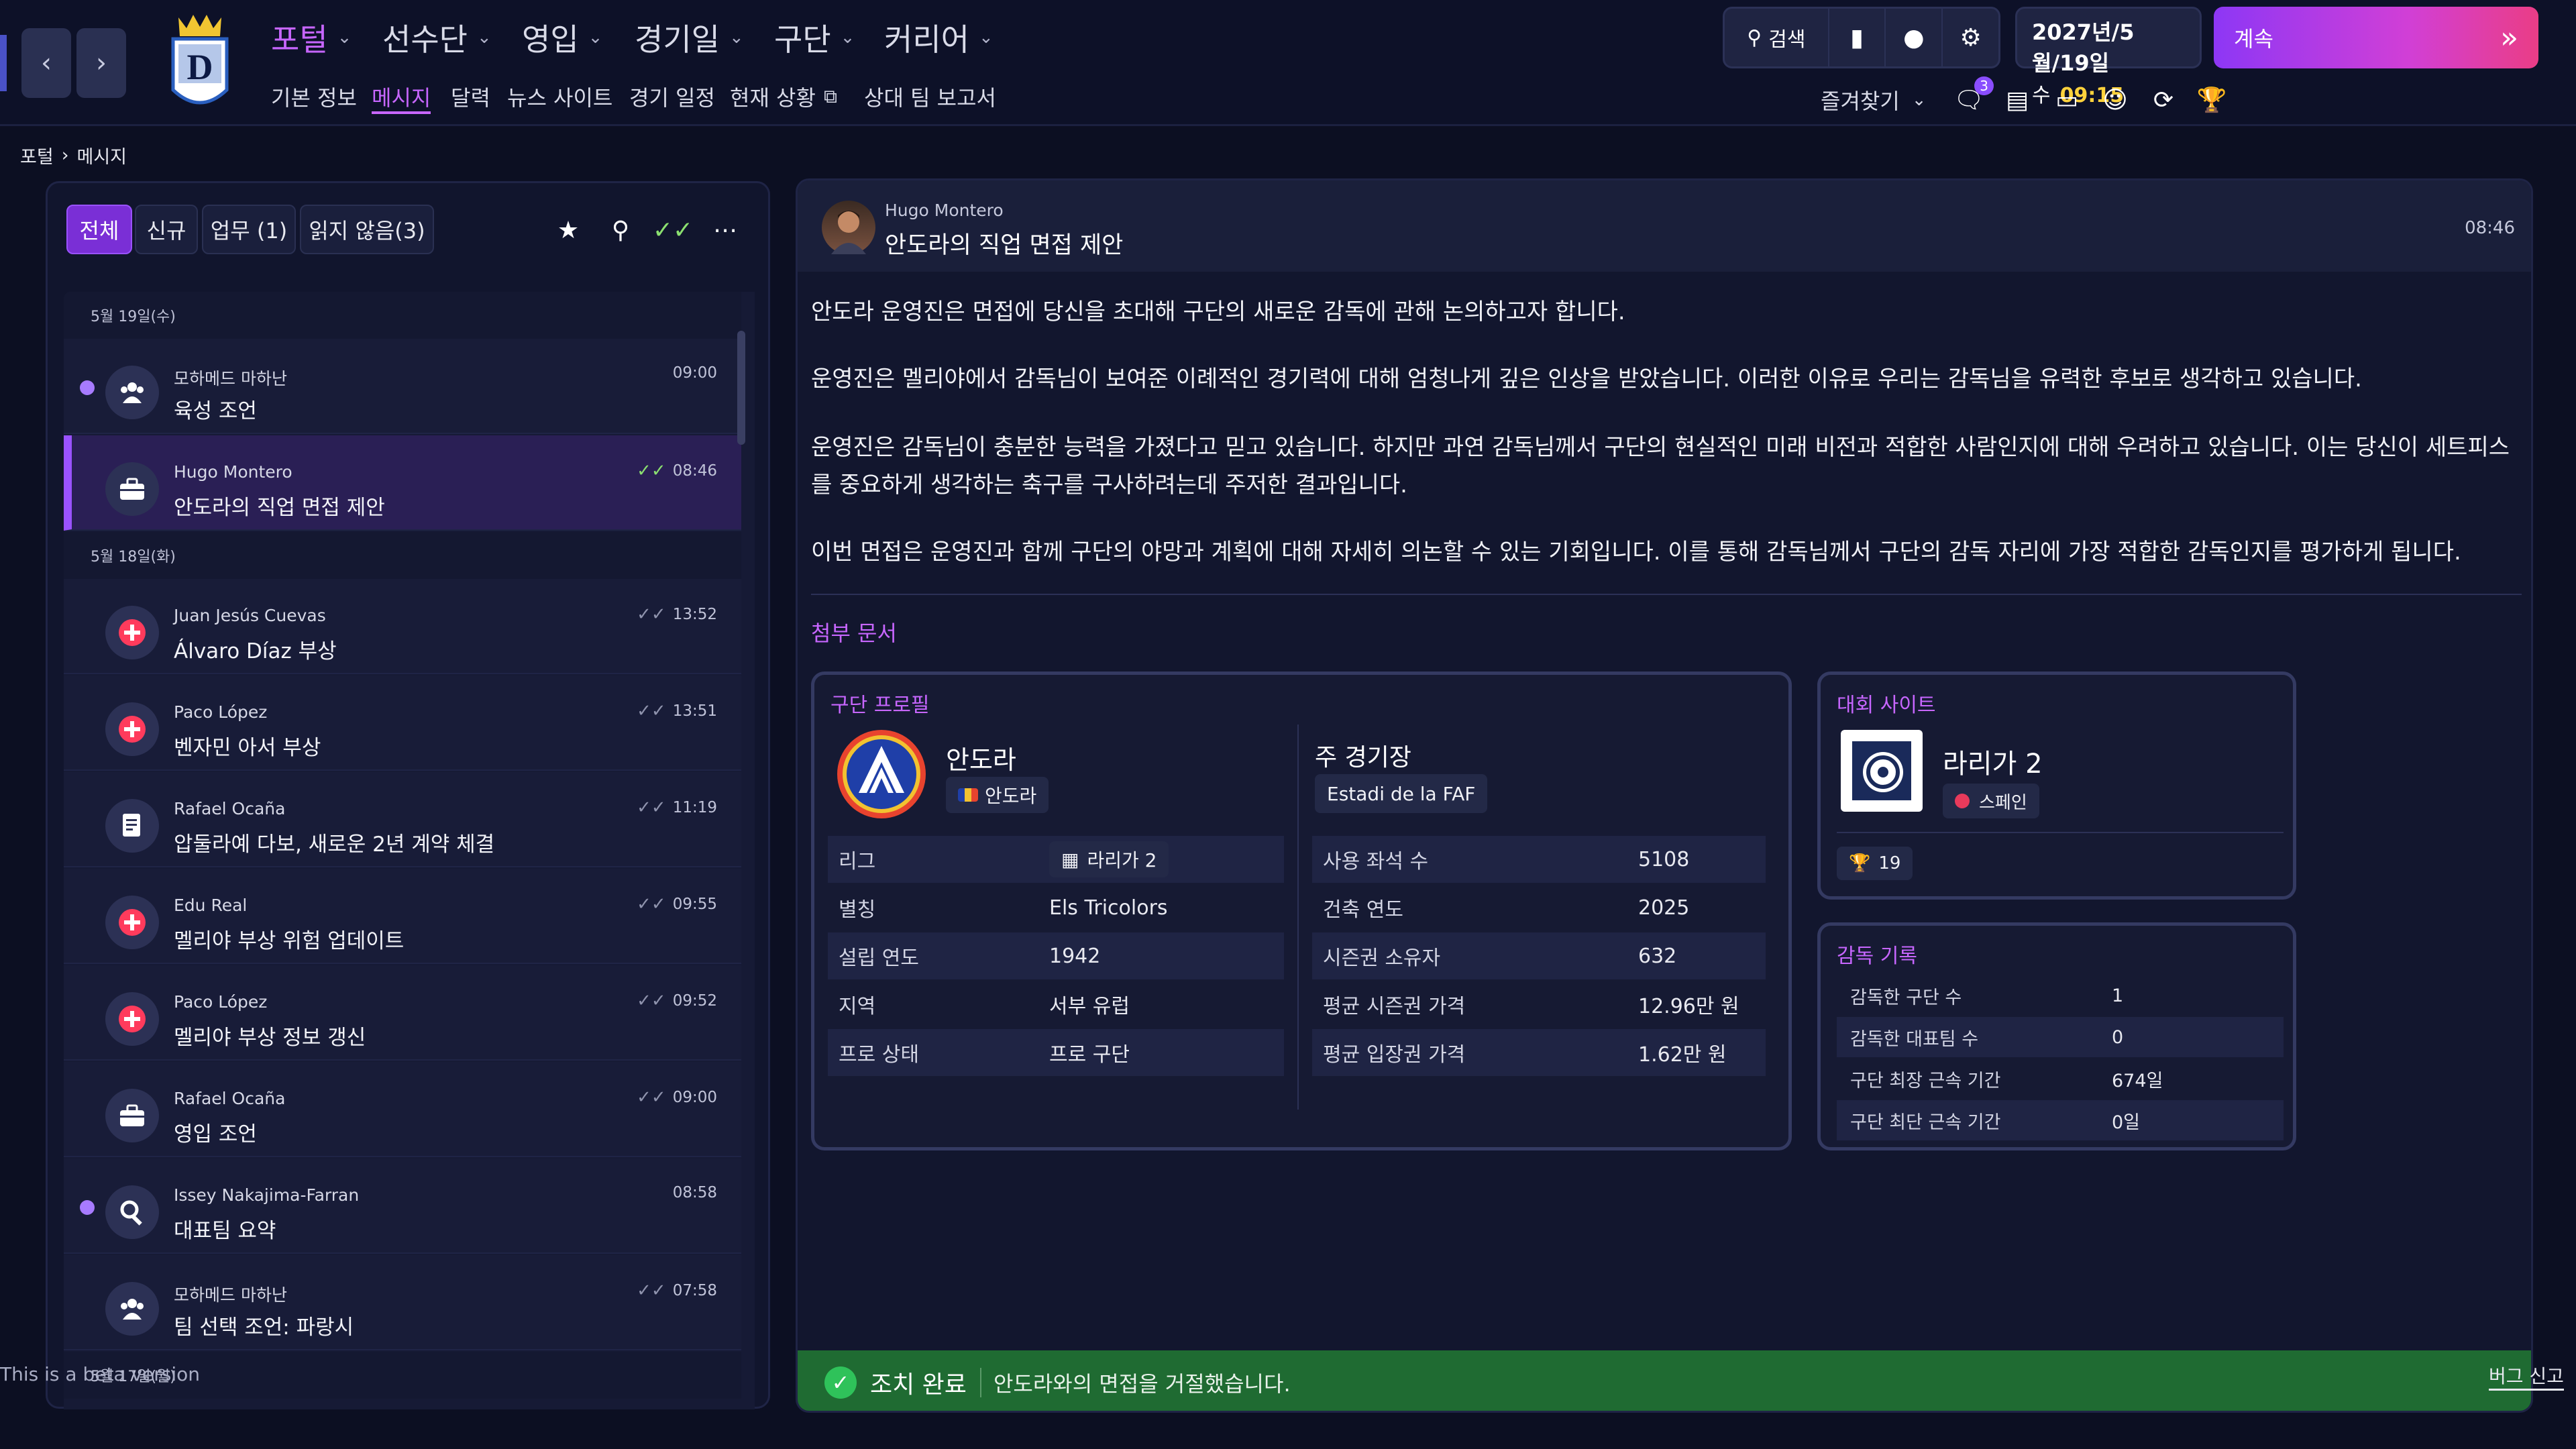 This screenshot has width=2576, height=1449. I want to click on injury-icon, so click(132, 1019).